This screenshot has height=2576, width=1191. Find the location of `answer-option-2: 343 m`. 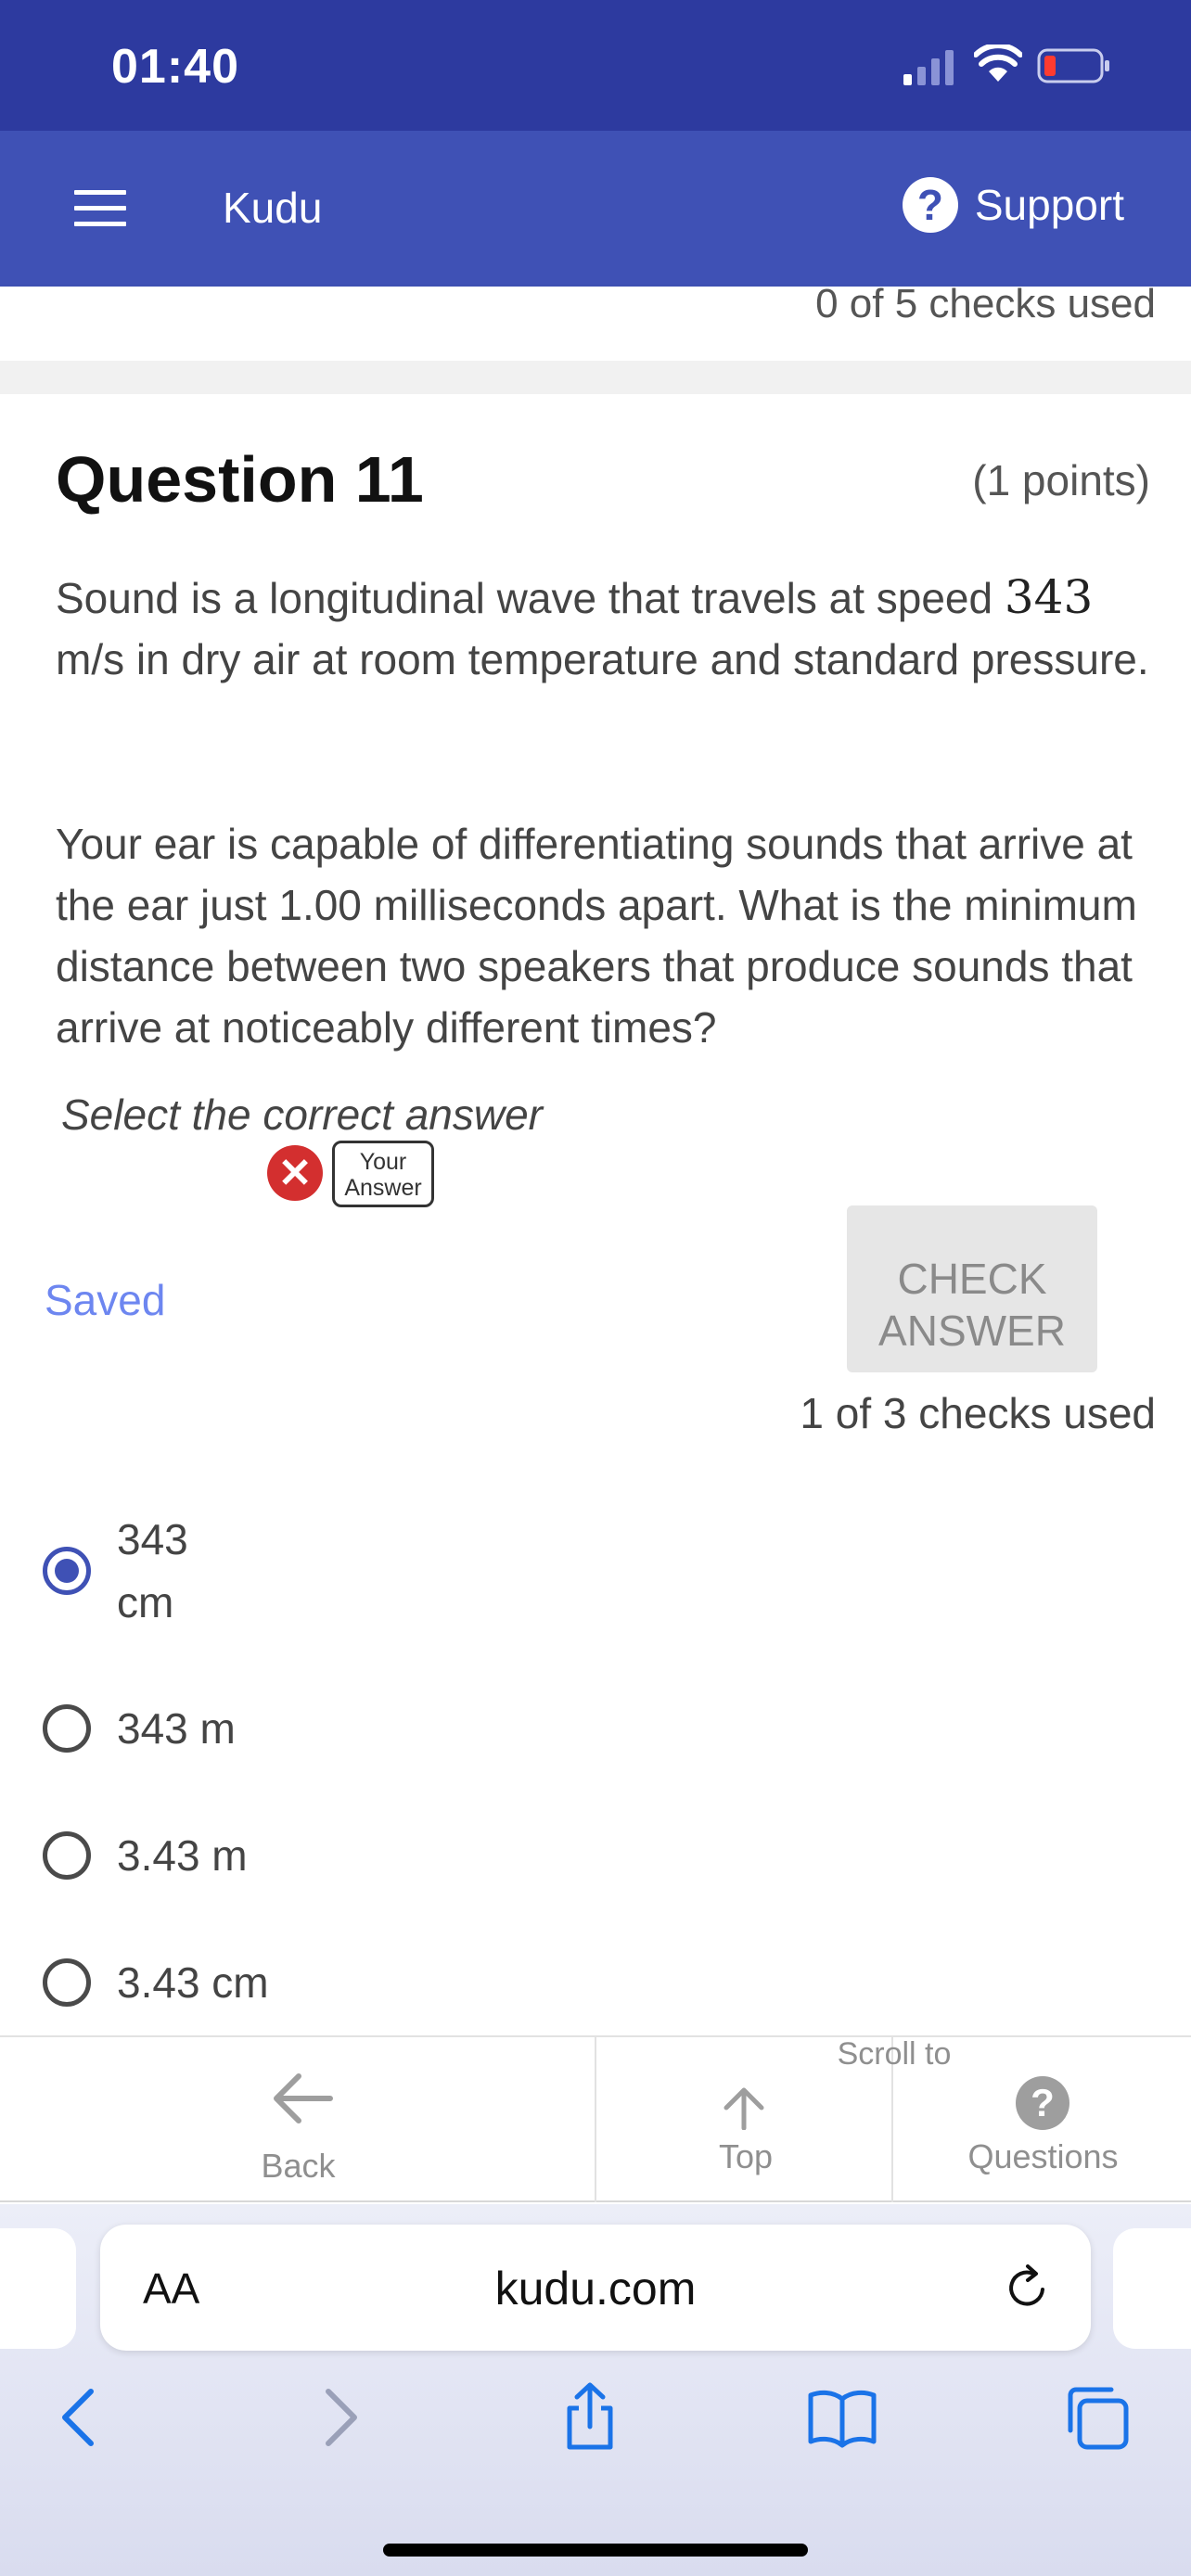

answer-option-2: 343 m is located at coordinates (139, 1728).